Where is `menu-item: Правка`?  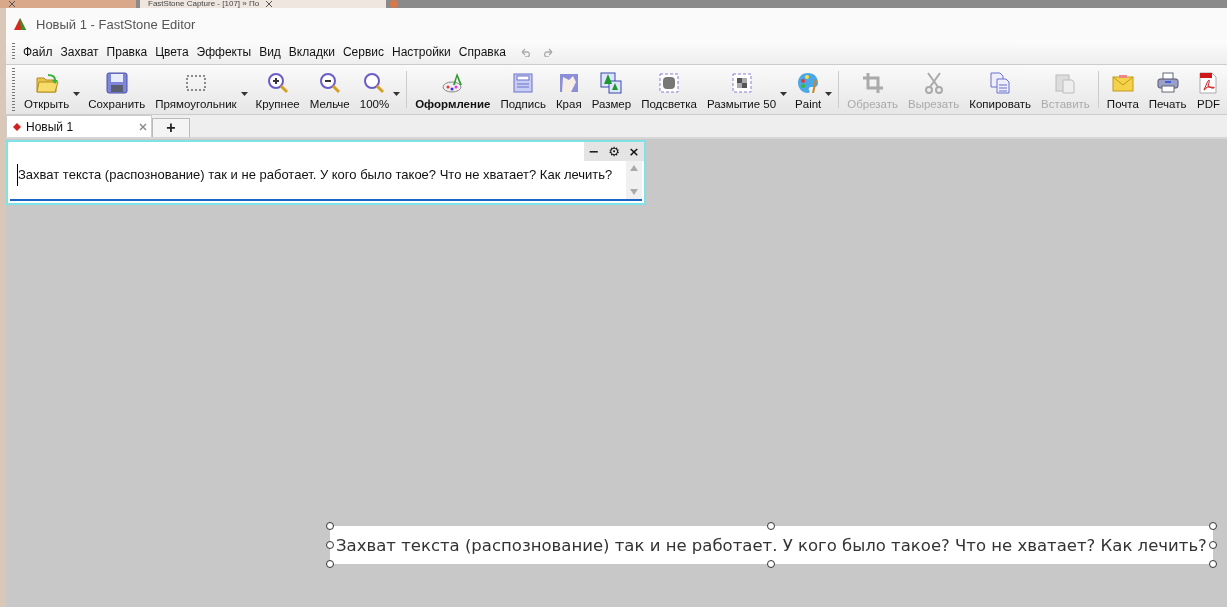
menu-item: Правка is located at coordinates (127, 52).